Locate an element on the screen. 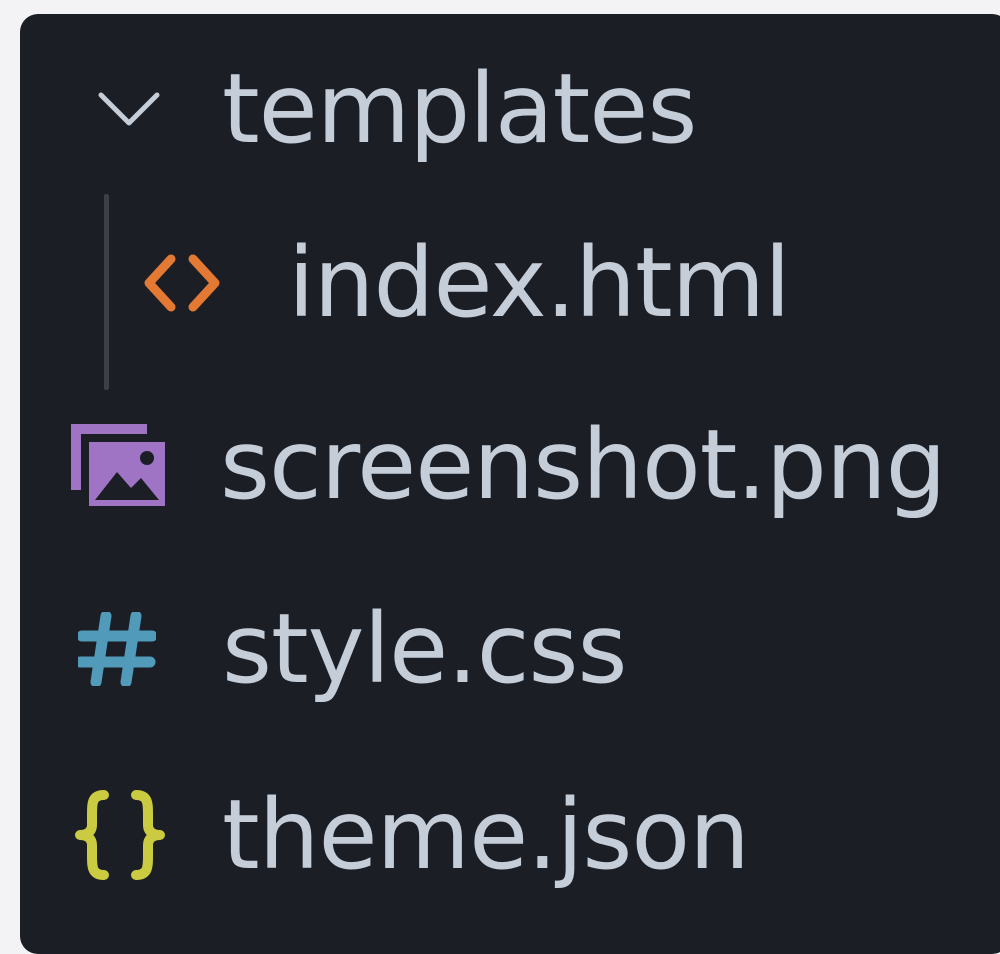 The height and width of the screenshot is (954, 1000). explorer-item-label: index.html is located at coordinates (539, 283).